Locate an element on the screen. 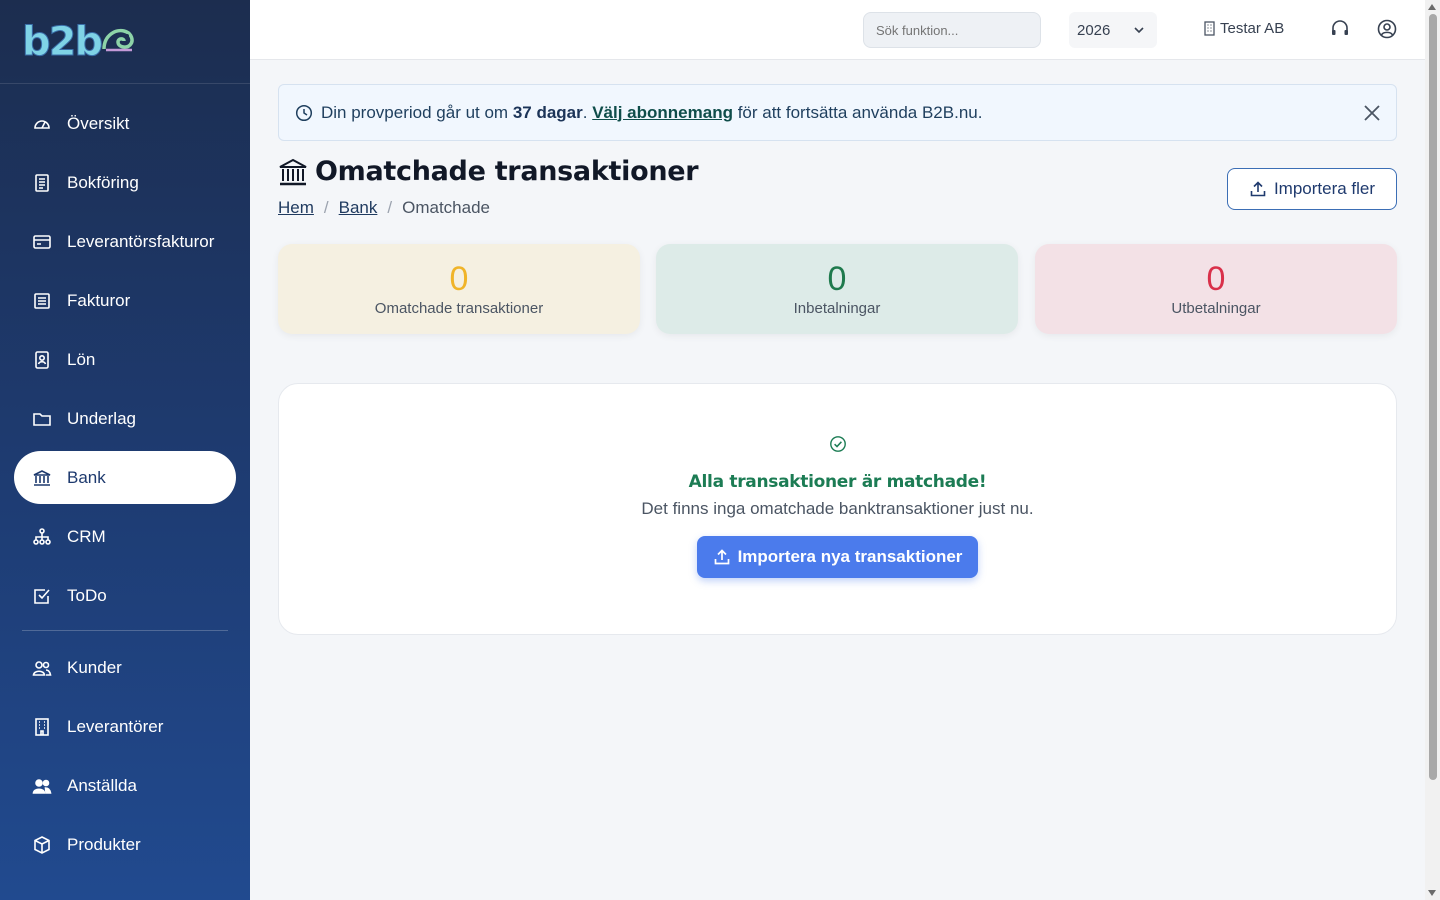 The height and width of the screenshot is (900, 1440). stat-label: Omatchade transaktioner is located at coordinates (459, 308).